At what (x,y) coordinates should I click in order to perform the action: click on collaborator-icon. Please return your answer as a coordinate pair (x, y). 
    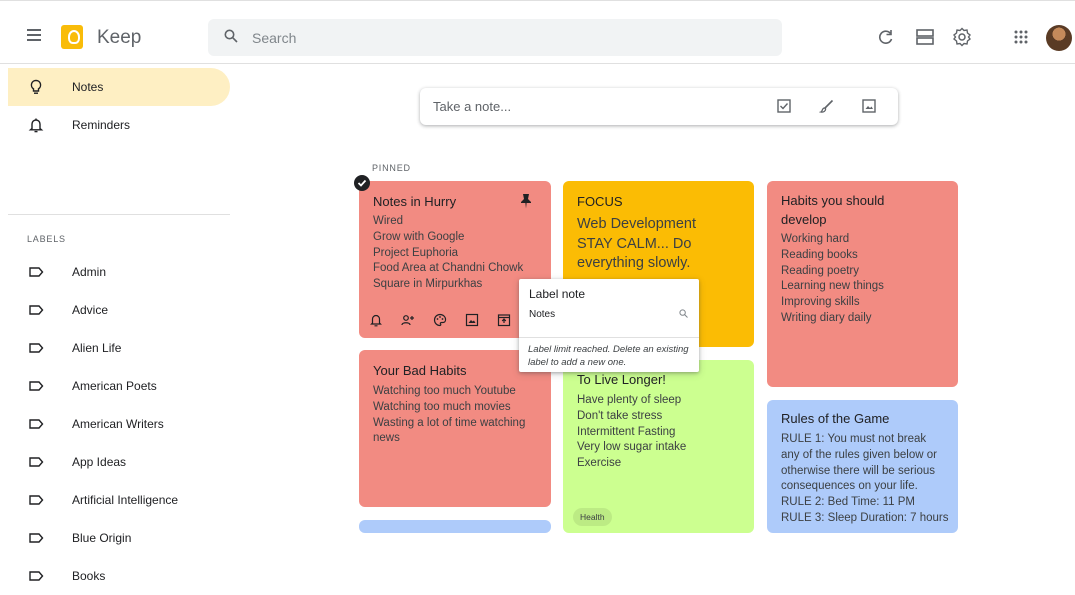
    Looking at the image, I should click on (408, 320).